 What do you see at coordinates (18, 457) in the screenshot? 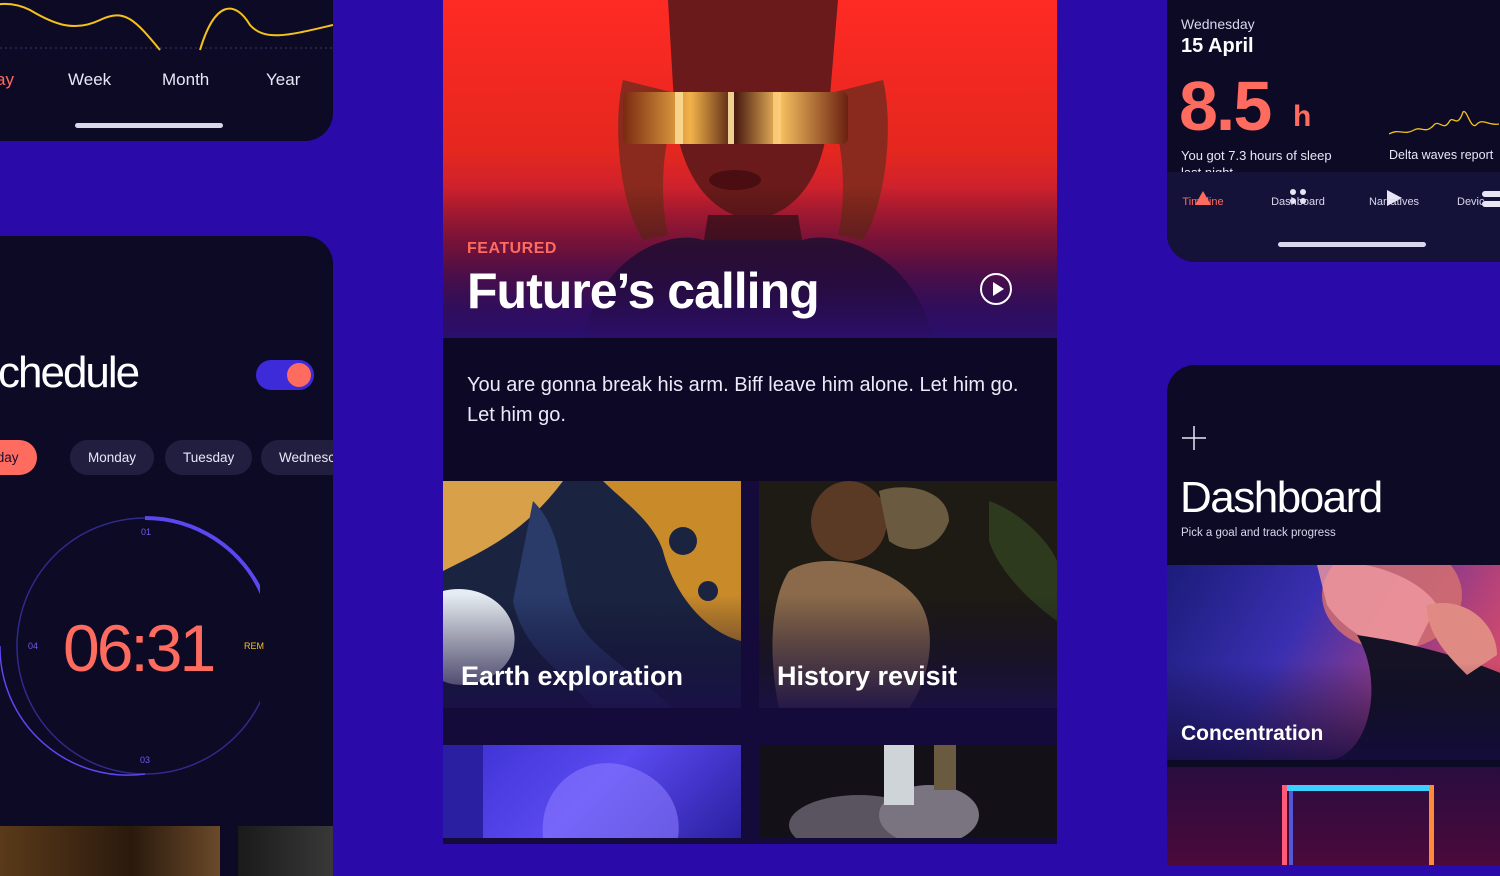
I see `day-chip-everyday: eryday` at bounding box center [18, 457].